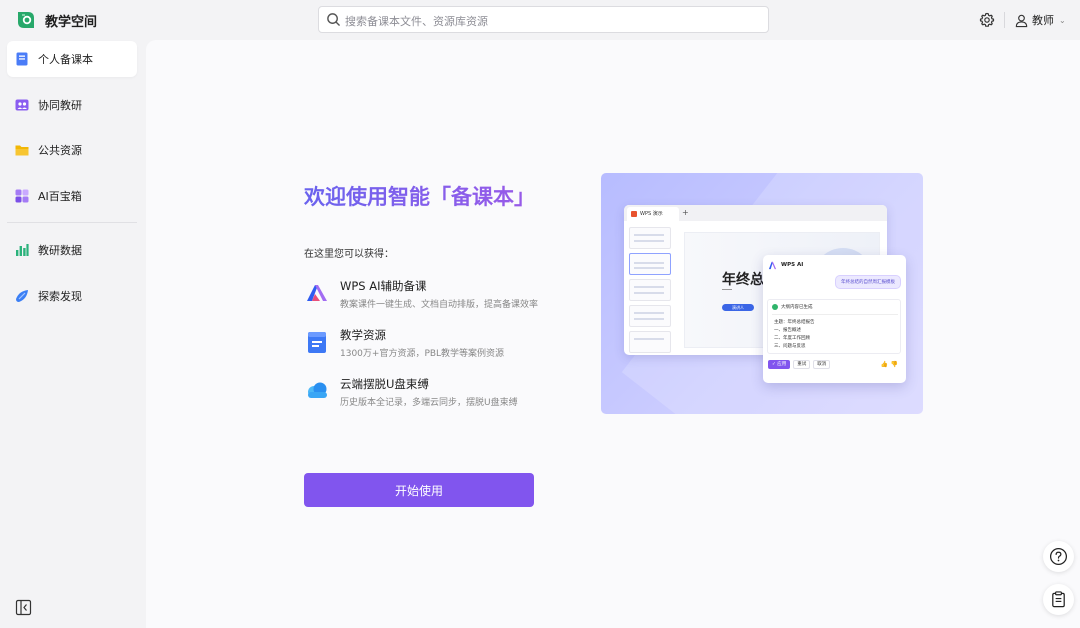  I want to click on feature-title: WPS AI辅助备课, so click(383, 286).